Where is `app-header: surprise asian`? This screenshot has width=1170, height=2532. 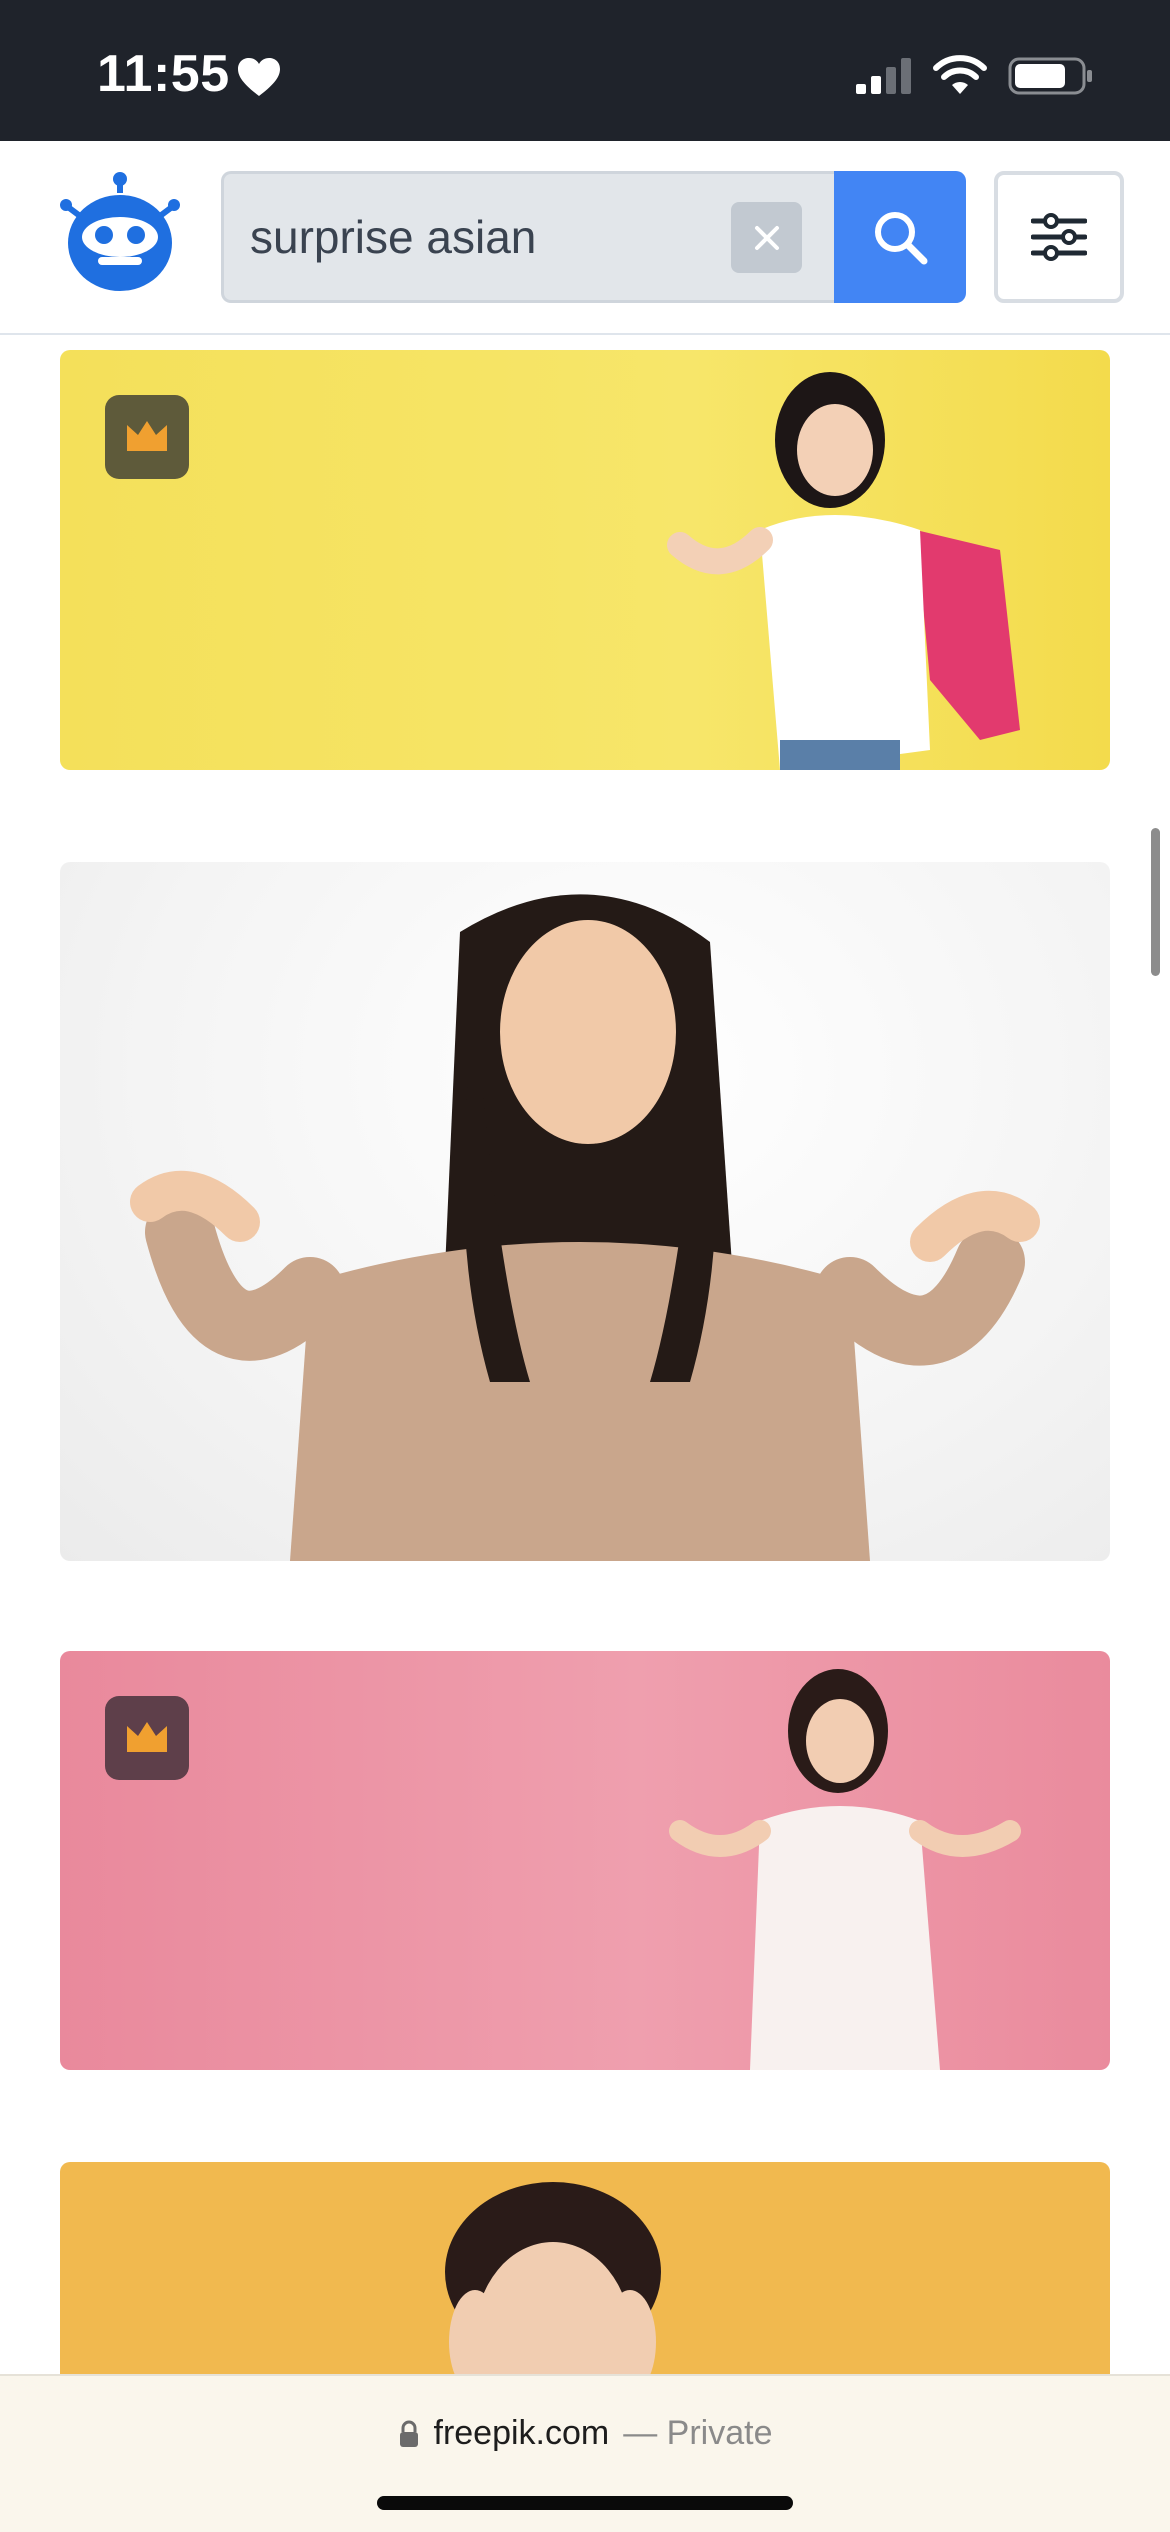 app-header: surprise asian is located at coordinates (585, 238).